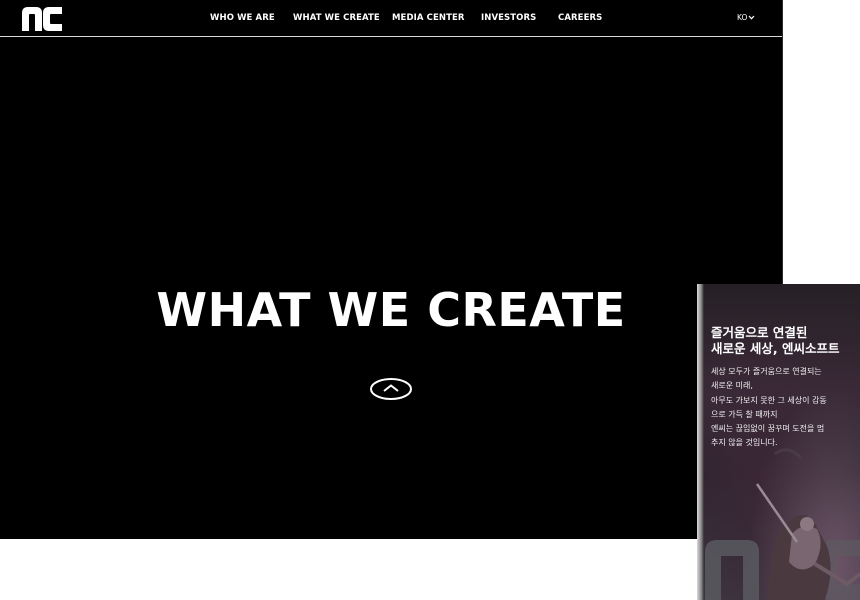 This screenshot has width=860, height=600. I want to click on card-heading: 즐거움으로 연결된 새로운 세상, 엔씨소프트, so click(783, 341).